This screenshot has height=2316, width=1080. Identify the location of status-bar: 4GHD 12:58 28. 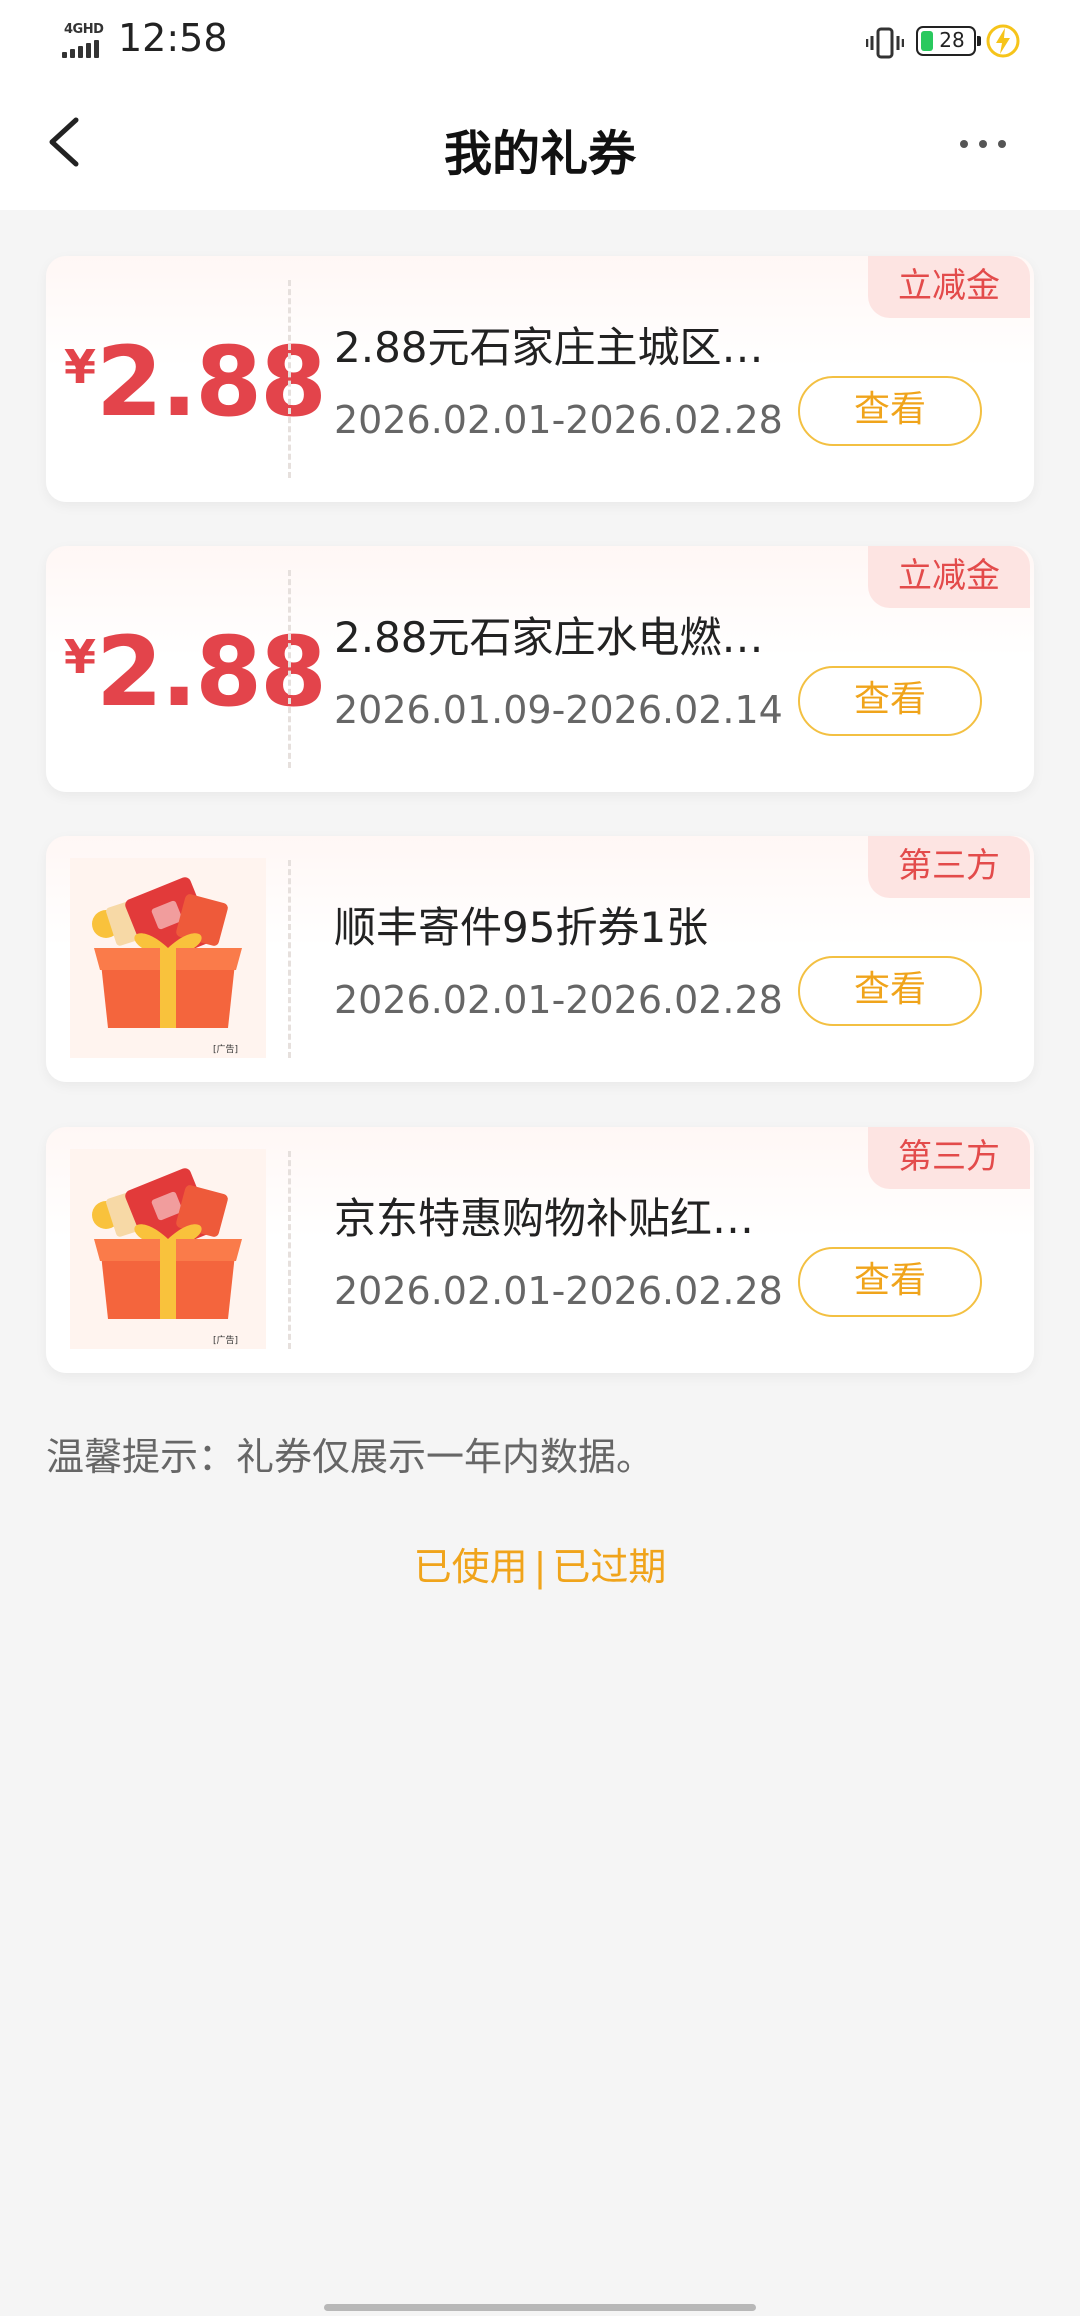
(540, 42).